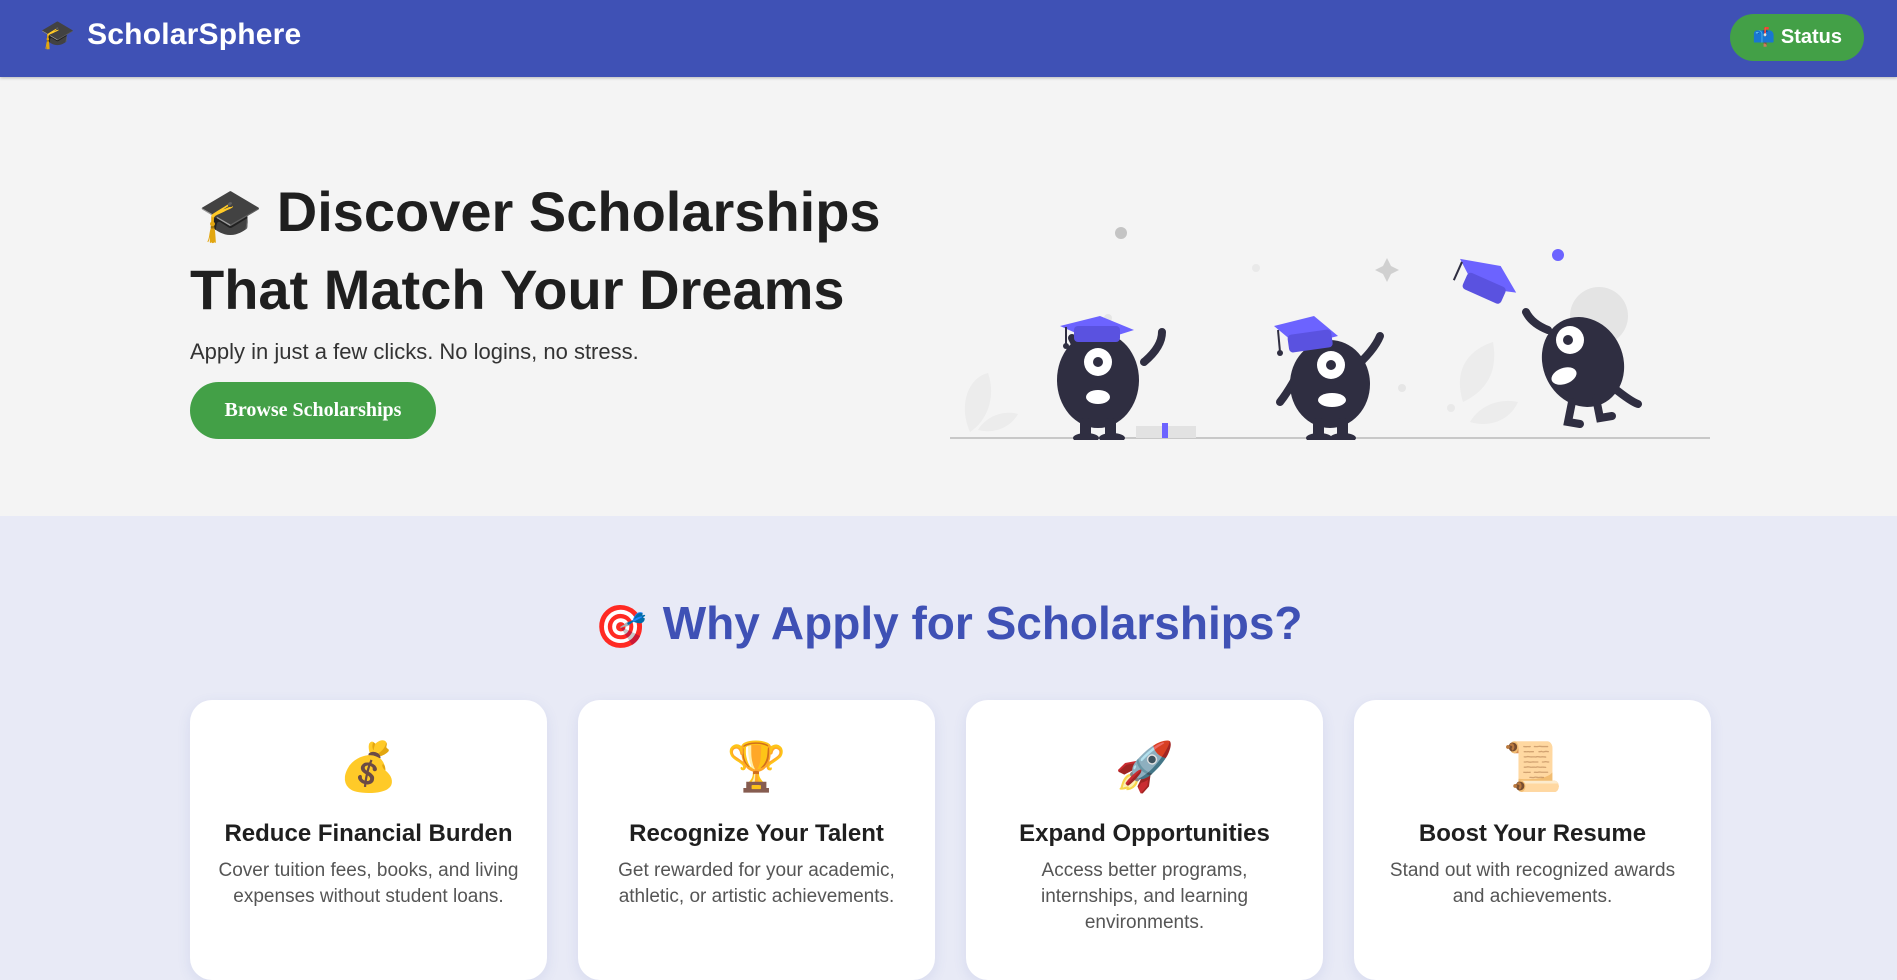 The image size is (1897, 980). Describe the element at coordinates (1144, 767) in the screenshot. I see `rocket-icon: 🚀` at that location.